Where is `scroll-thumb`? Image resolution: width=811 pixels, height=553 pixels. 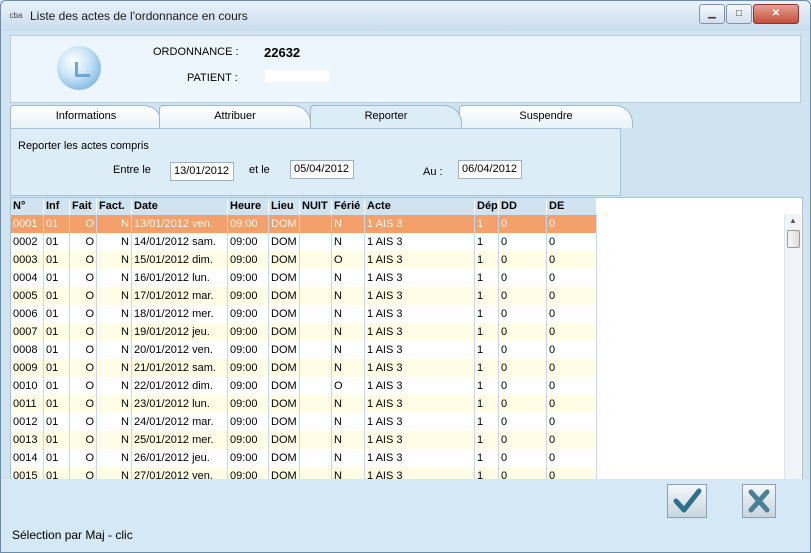 scroll-thumb is located at coordinates (793, 239).